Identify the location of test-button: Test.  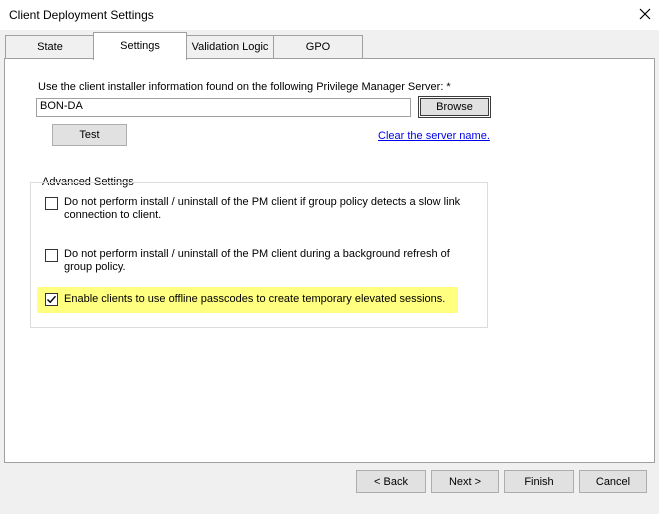
(89, 135).